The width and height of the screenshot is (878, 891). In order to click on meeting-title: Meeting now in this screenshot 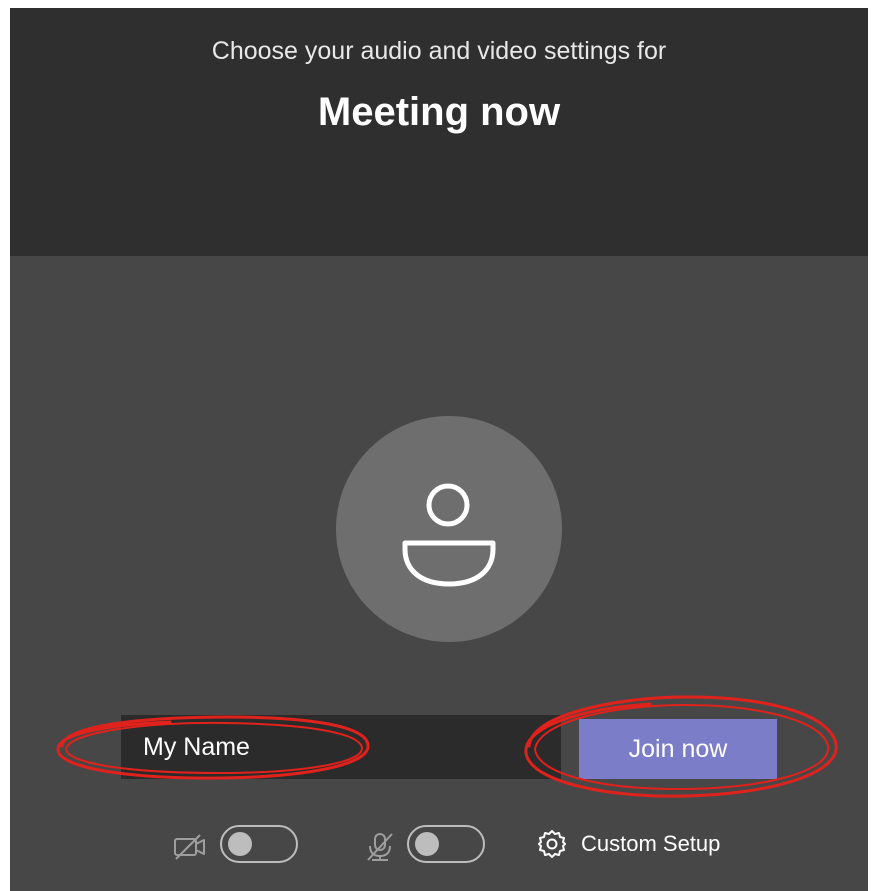, I will do `click(439, 112)`.